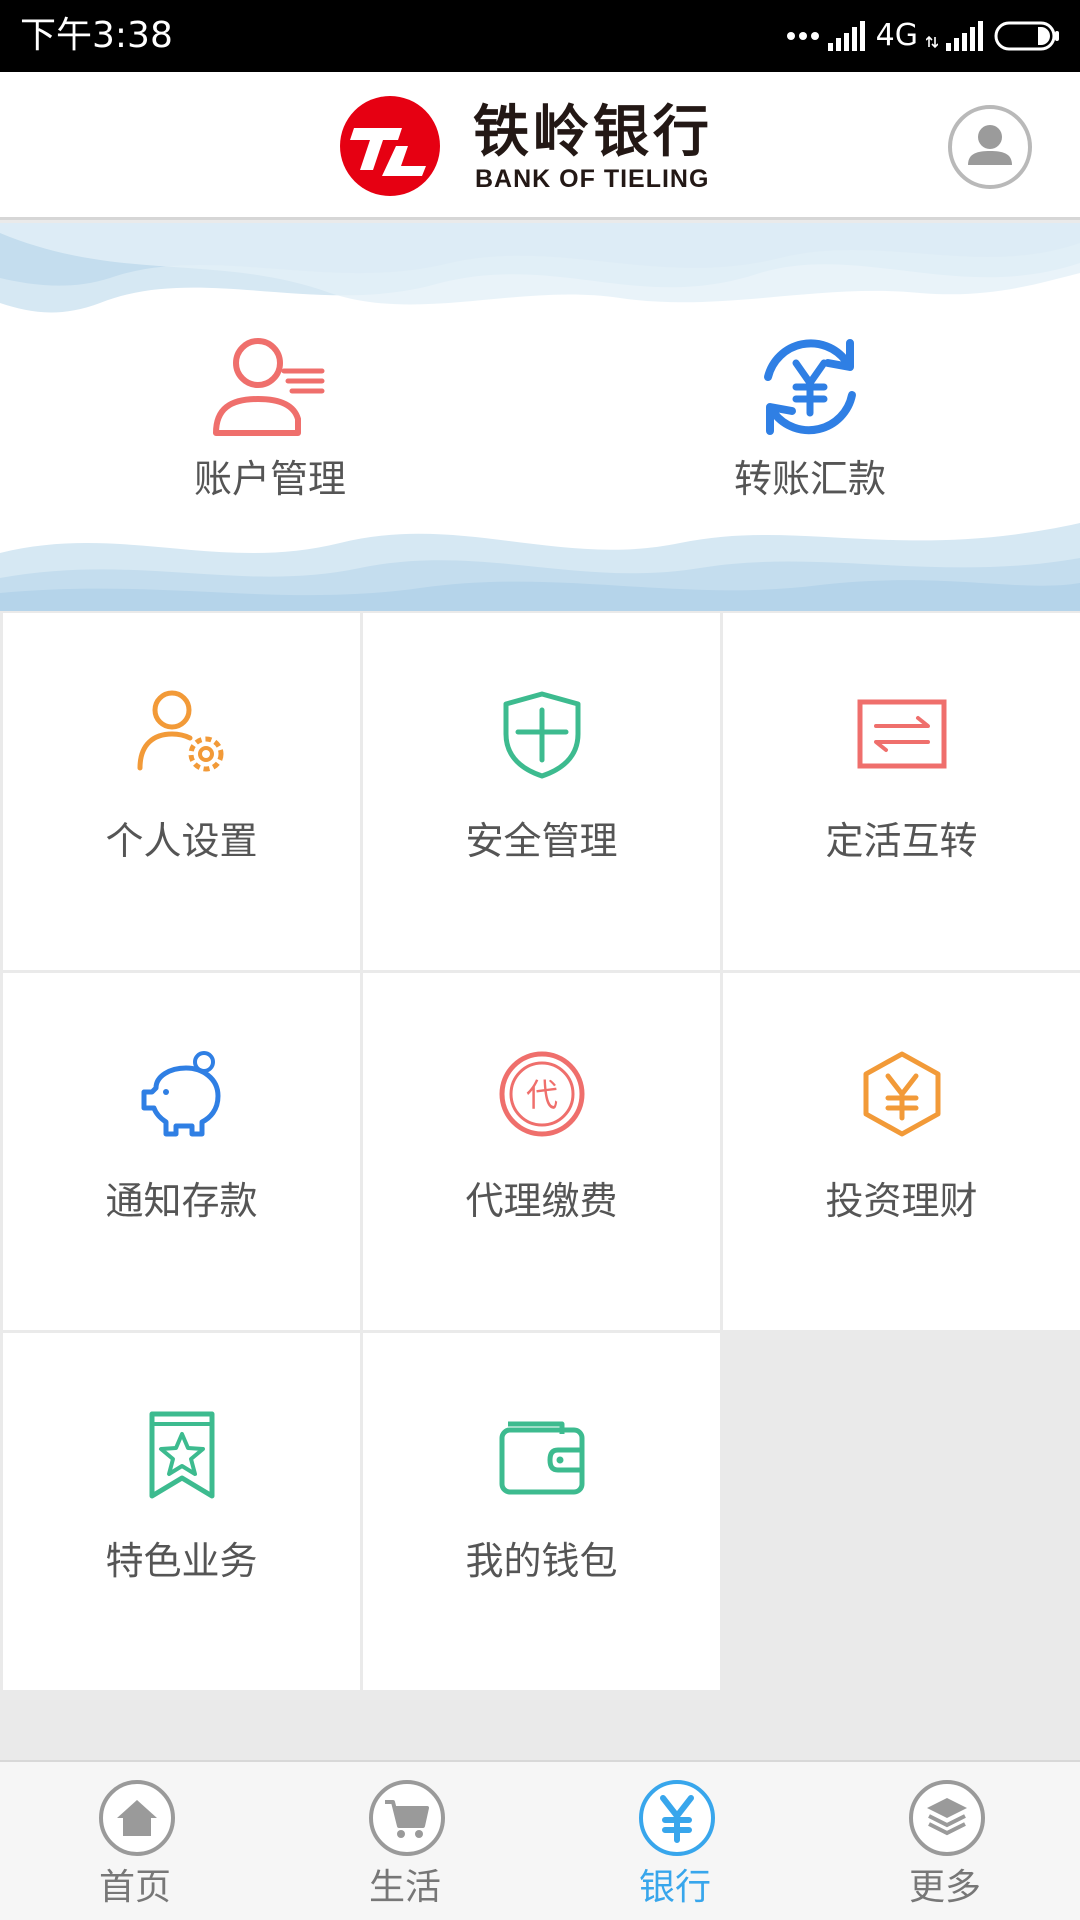 The width and height of the screenshot is (1080, 1920). I want to click on user-icon, so click(990, 145).